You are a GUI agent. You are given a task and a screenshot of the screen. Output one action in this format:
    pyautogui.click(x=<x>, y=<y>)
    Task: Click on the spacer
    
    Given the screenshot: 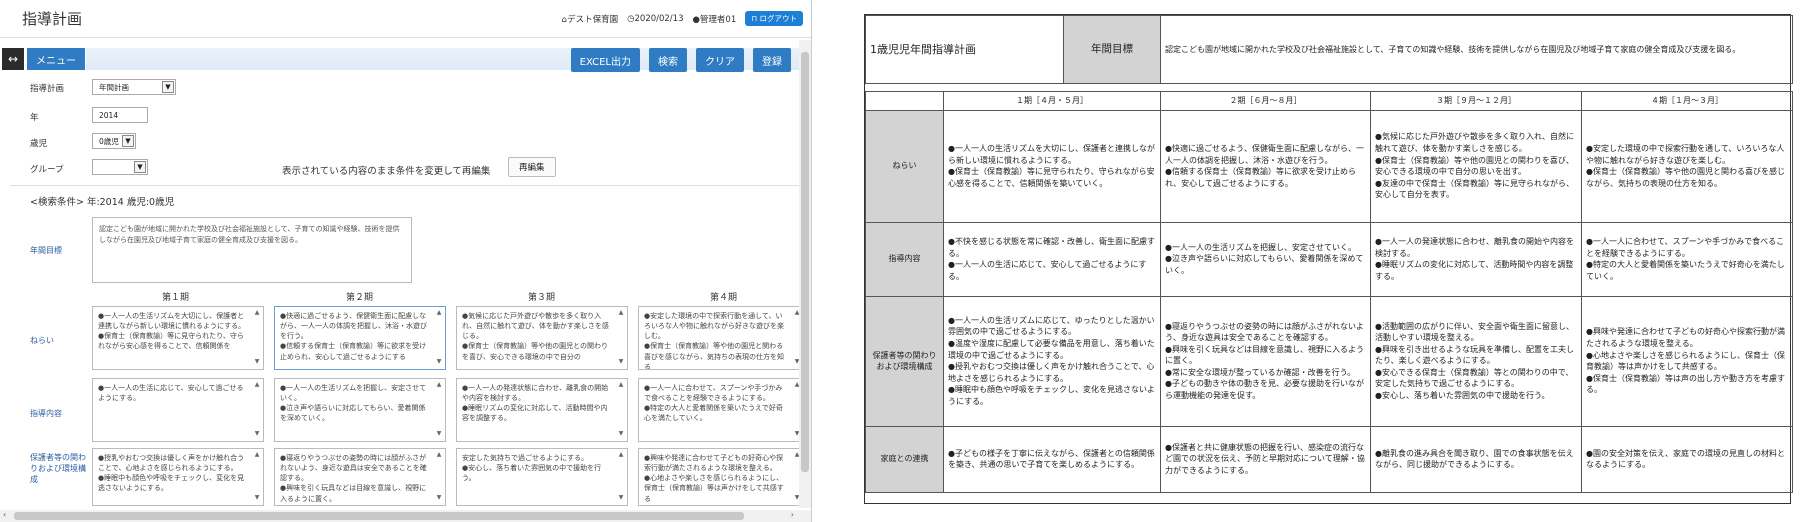 What is the action you would take?
    pyautogui.click(x=1329, y=87)
    